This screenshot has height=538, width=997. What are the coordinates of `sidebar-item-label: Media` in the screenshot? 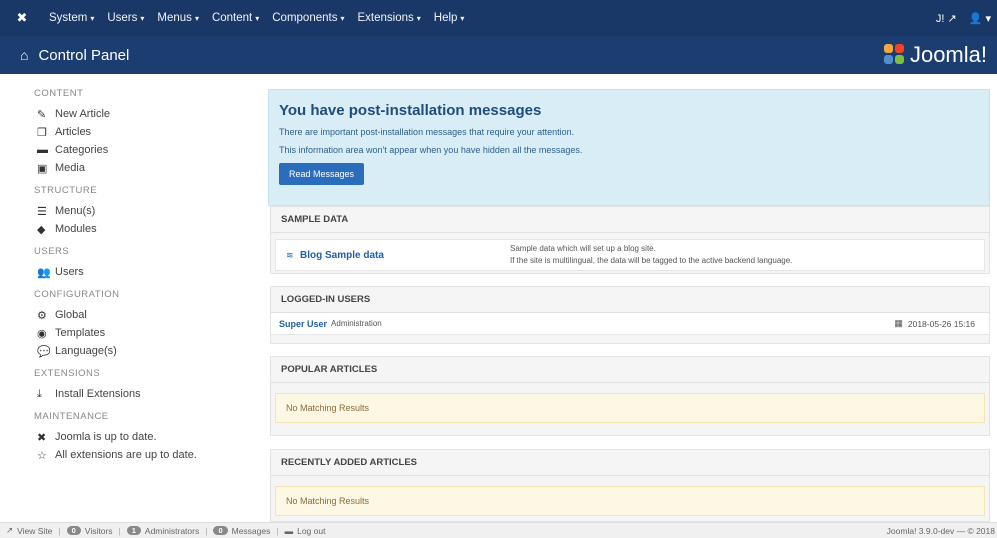 It's located at (70, 168).